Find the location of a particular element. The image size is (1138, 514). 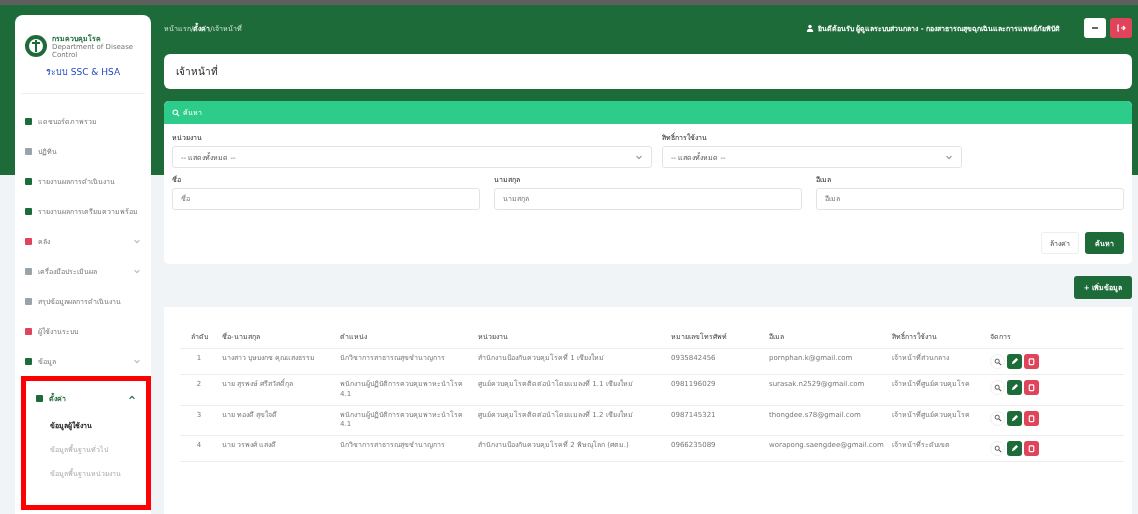

logout-icon is located at coordinates (1121, 28).